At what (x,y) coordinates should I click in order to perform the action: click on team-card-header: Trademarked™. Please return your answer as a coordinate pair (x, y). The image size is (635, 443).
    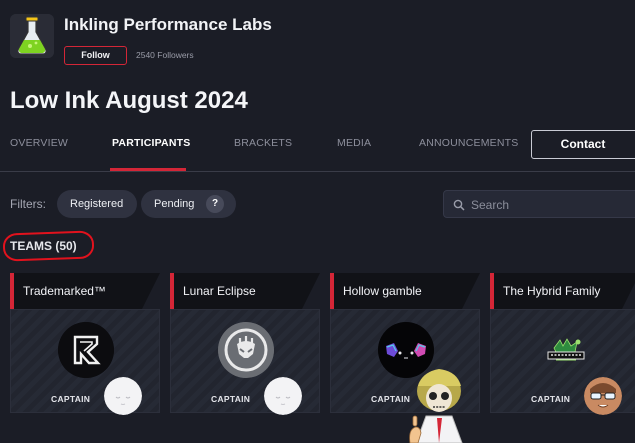
    Looking at the image, I should click on (85, 291).